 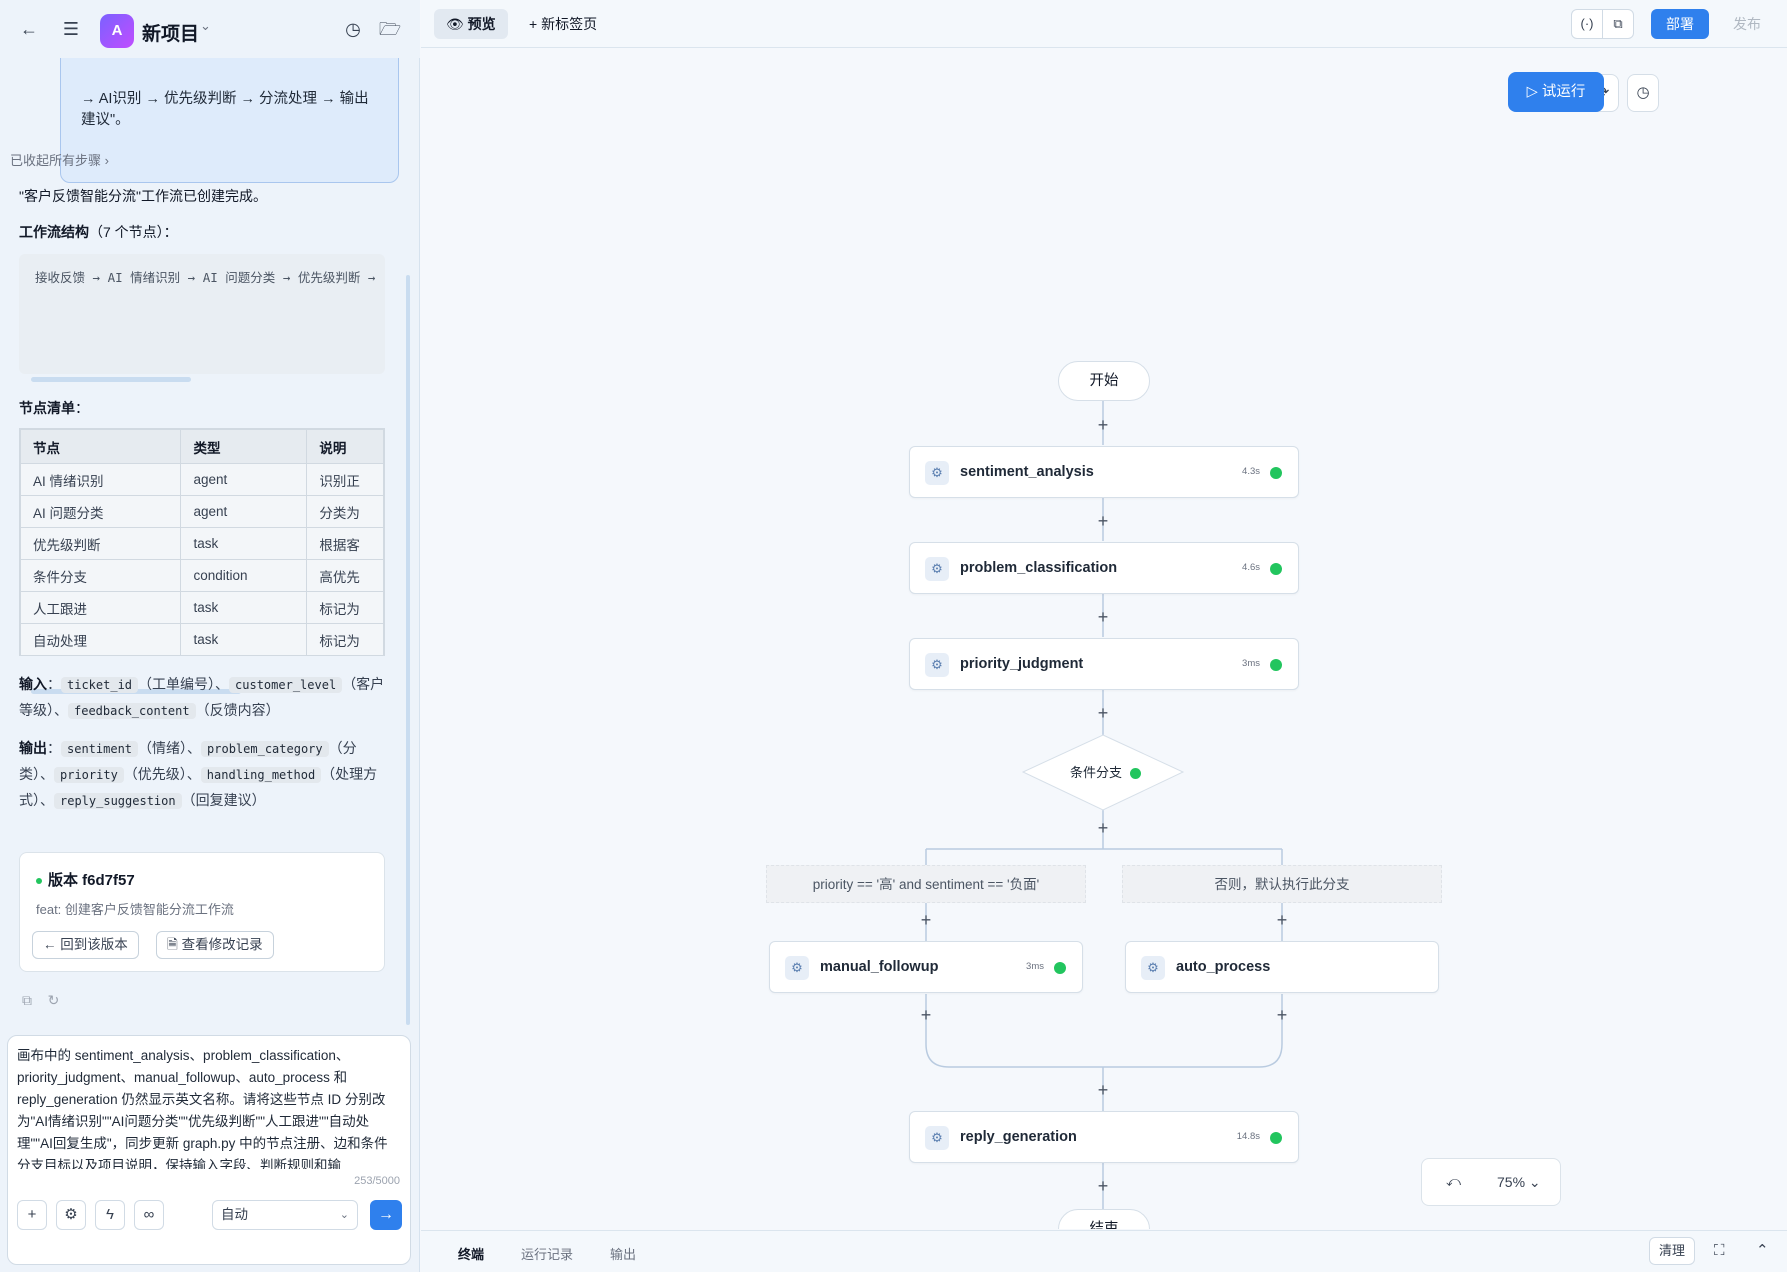 I want to click on mode-select: 自动 ⌄, so click(x=285, y=1215).